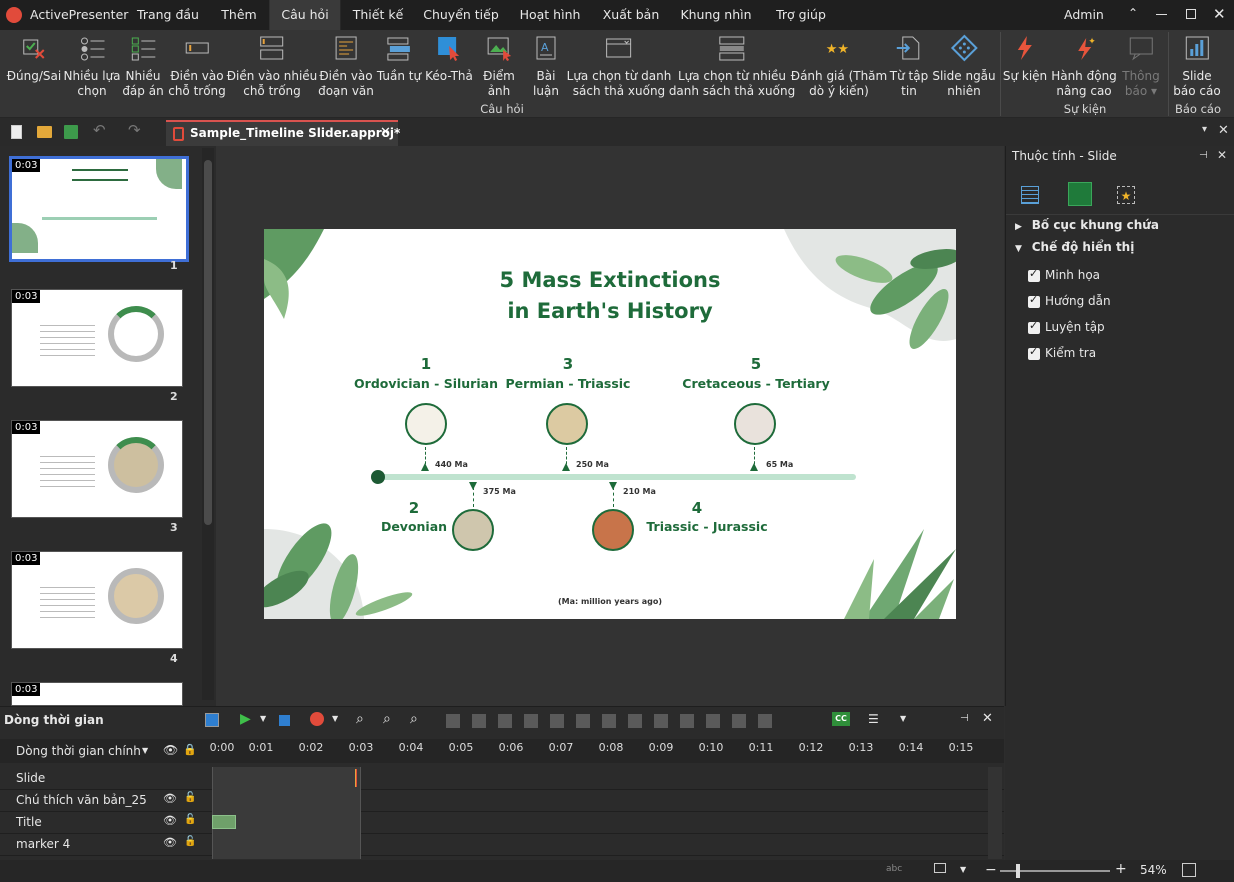 The width and height of the screenshot is (1234, 882). Describe the element at coordinates (1030, 195) in the screenshot. I see `properties-tab-general-icon` at that location.